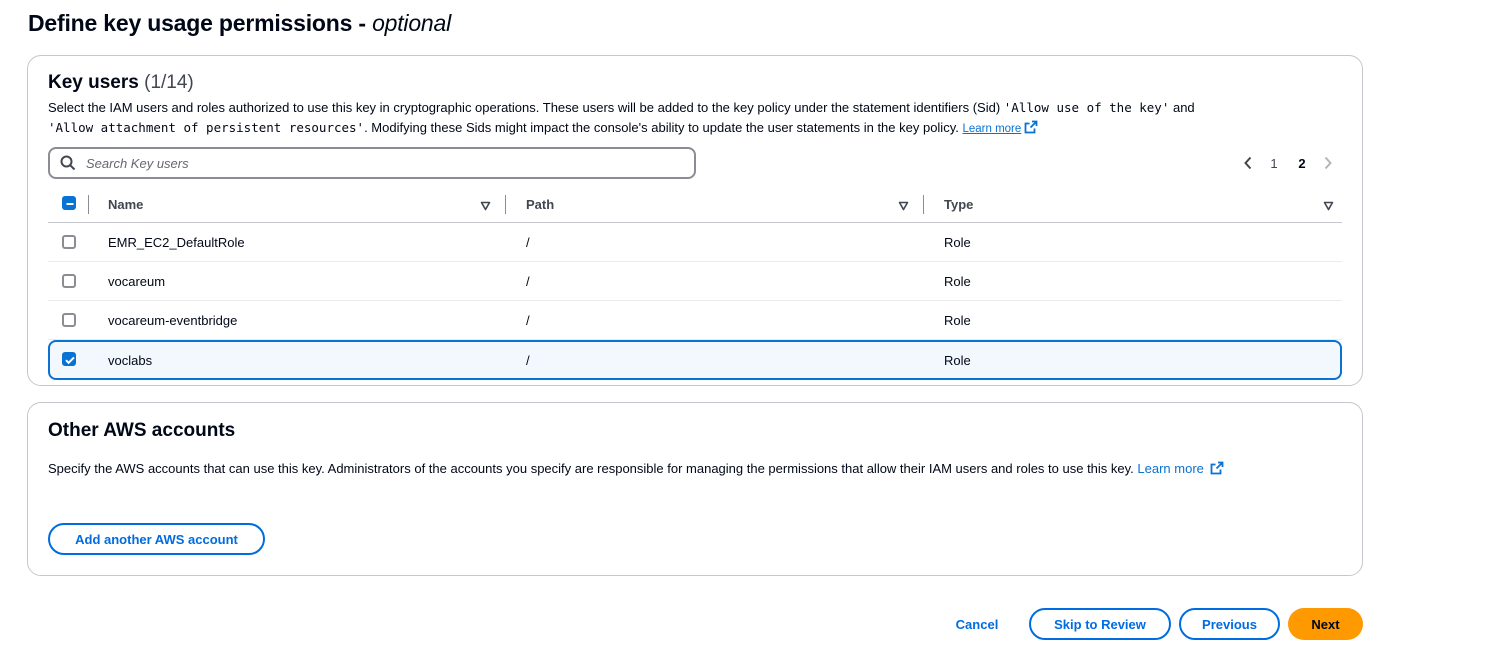 The width and height of the screenshot is (1505, 660). I want to click on key-users-title: Key users, so click(93, 82).